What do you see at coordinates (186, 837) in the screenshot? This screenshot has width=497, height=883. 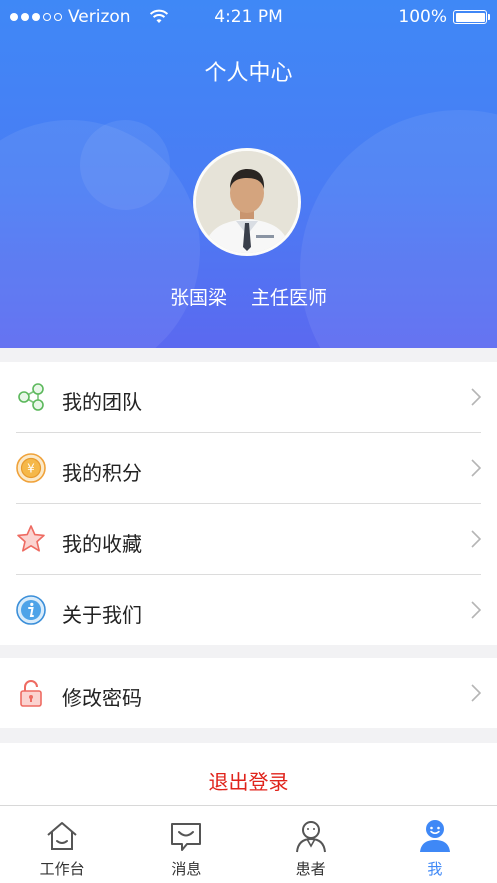 I see `message-icon` at bounding box center [186, 837].